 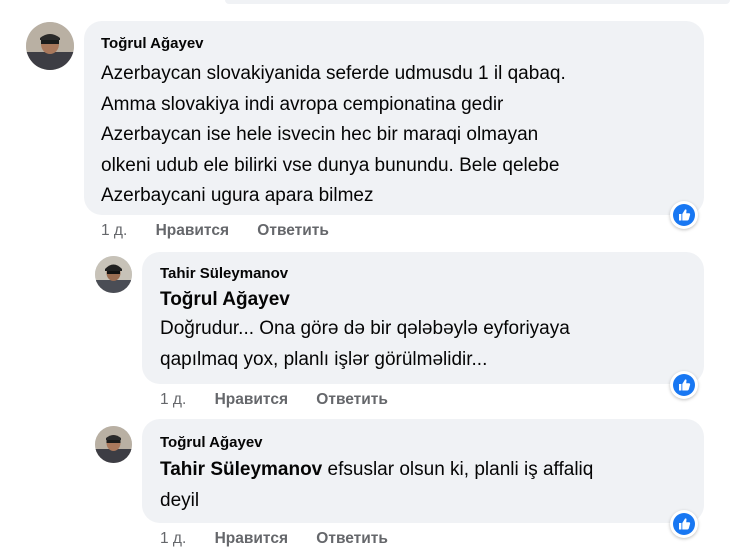 I want to click on mention-link: Toğrul Ağayev, so click(x=225, y=300).